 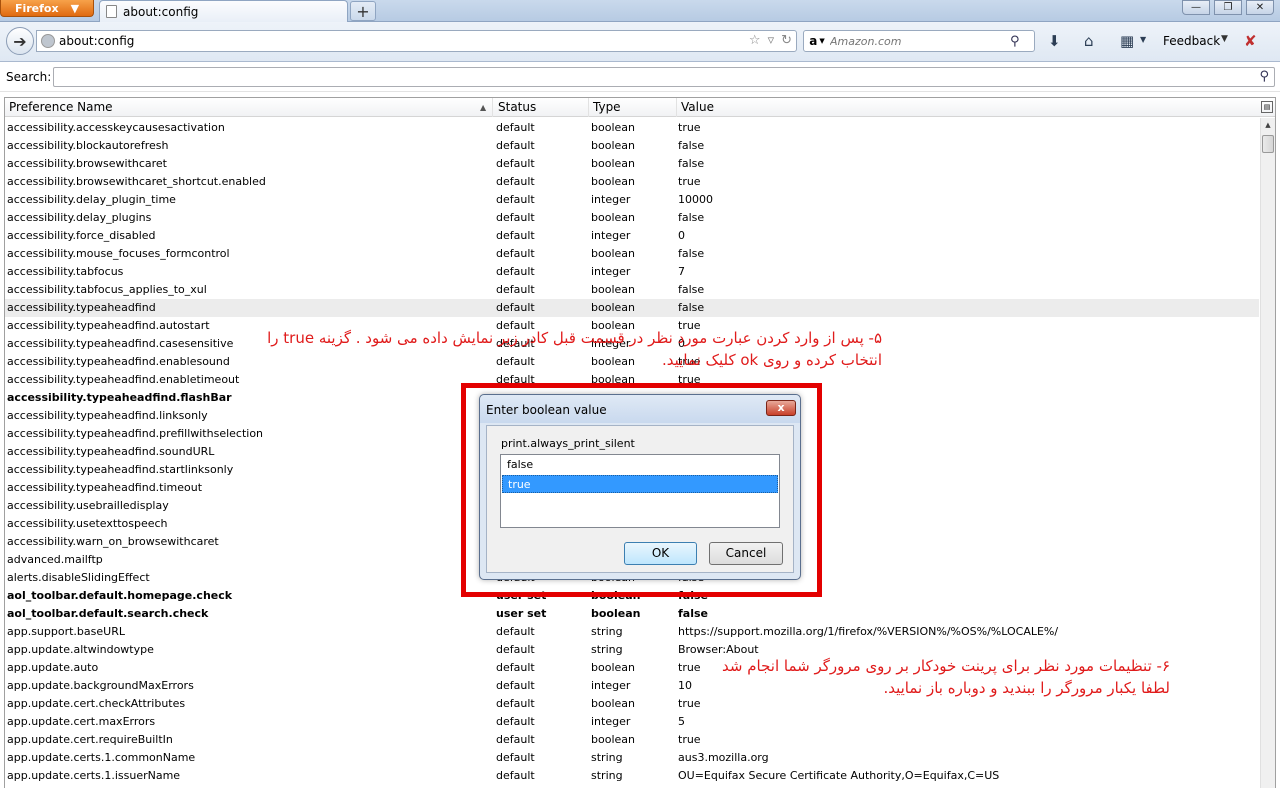 I want to click on pref-name-cell: app.update.cert.maxErrors, so click(x=81, y=721).